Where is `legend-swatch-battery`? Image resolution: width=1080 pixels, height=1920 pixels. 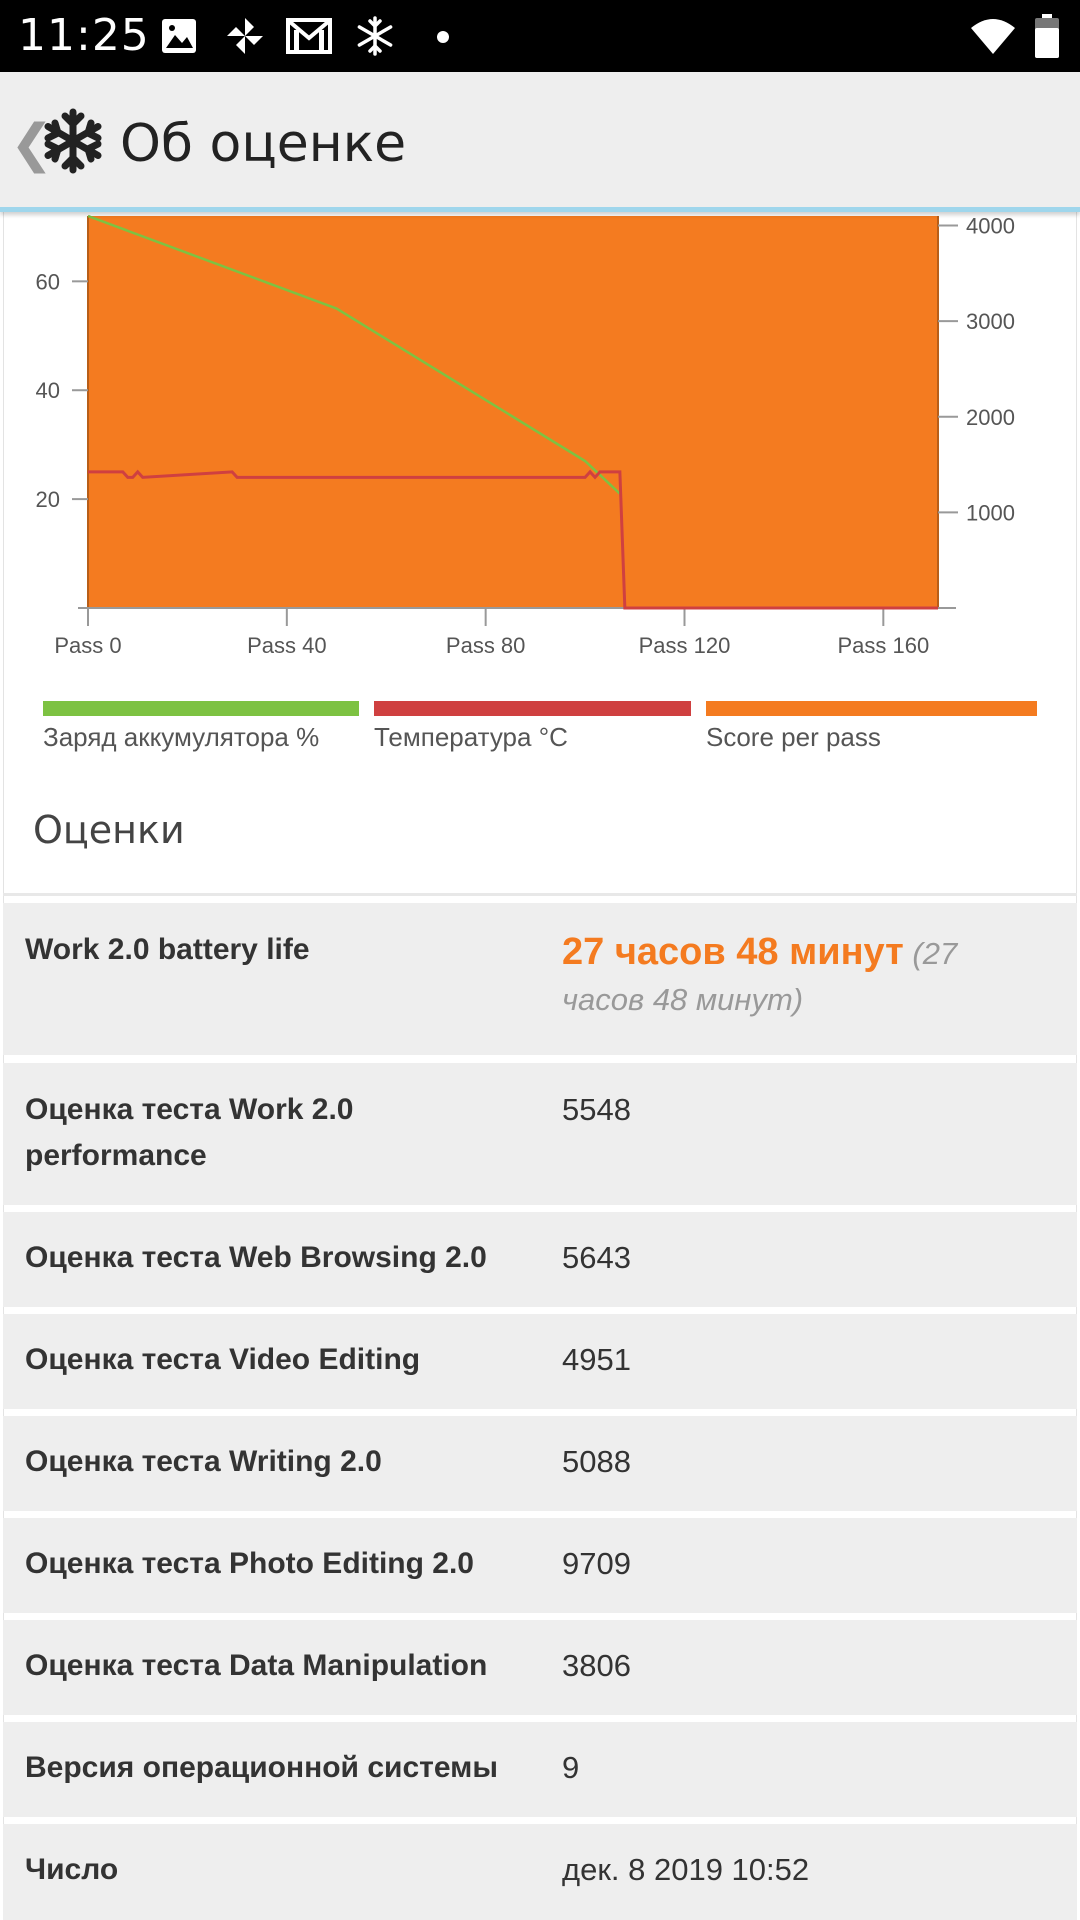 legend-swatch-battery is located at coordinates (201, 708).